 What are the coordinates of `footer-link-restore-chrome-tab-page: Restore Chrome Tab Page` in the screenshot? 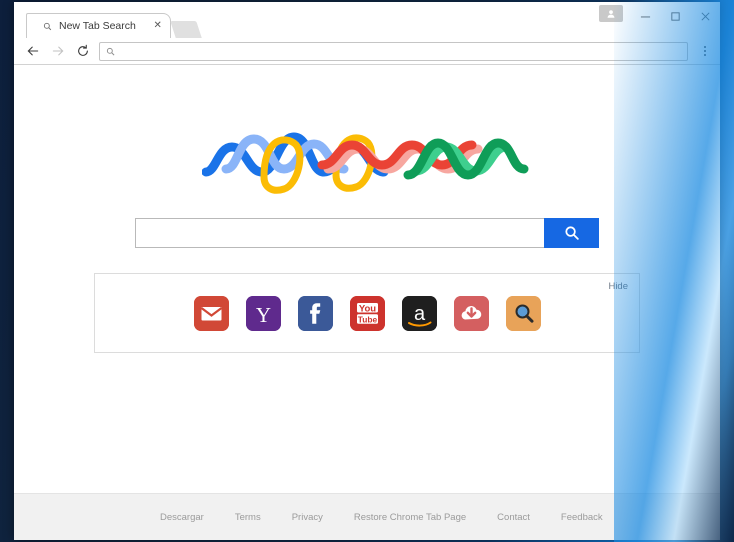 It's located at (410, 517).